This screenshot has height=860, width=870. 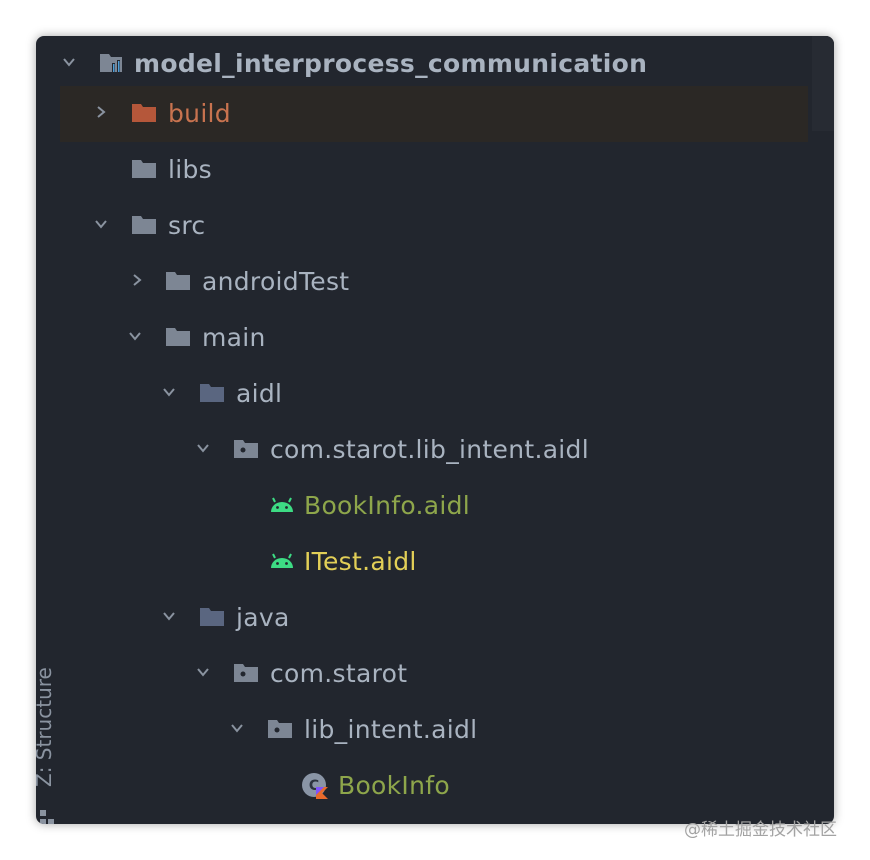 I want to click on tree-label: libs, so click(x=190, y=169).